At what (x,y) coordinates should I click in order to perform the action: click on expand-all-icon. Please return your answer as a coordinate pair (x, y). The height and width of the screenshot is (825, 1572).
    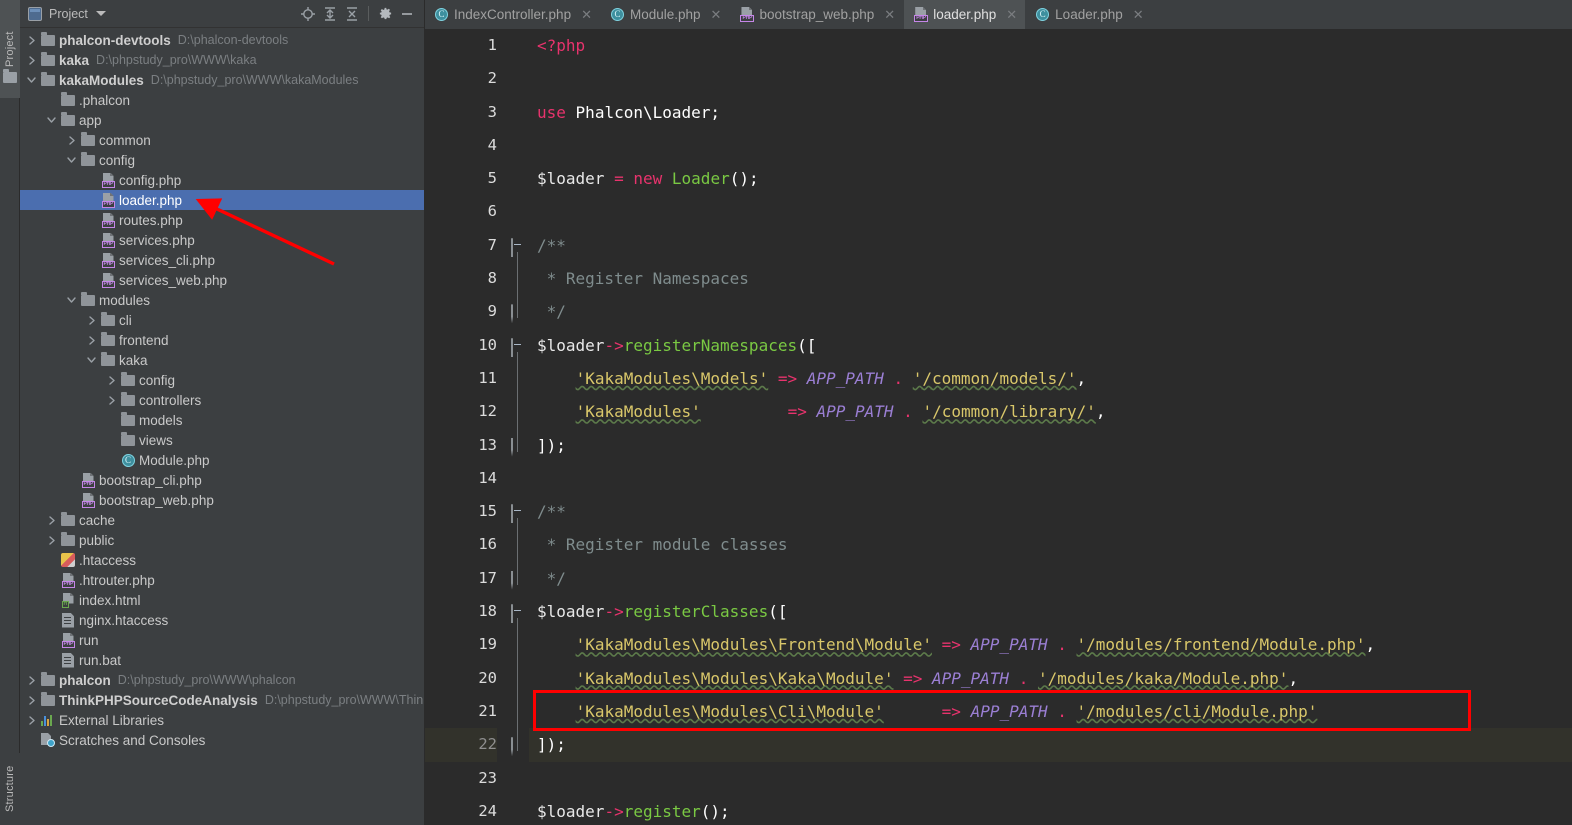
    Looking at the image, I should click on (330, 14).